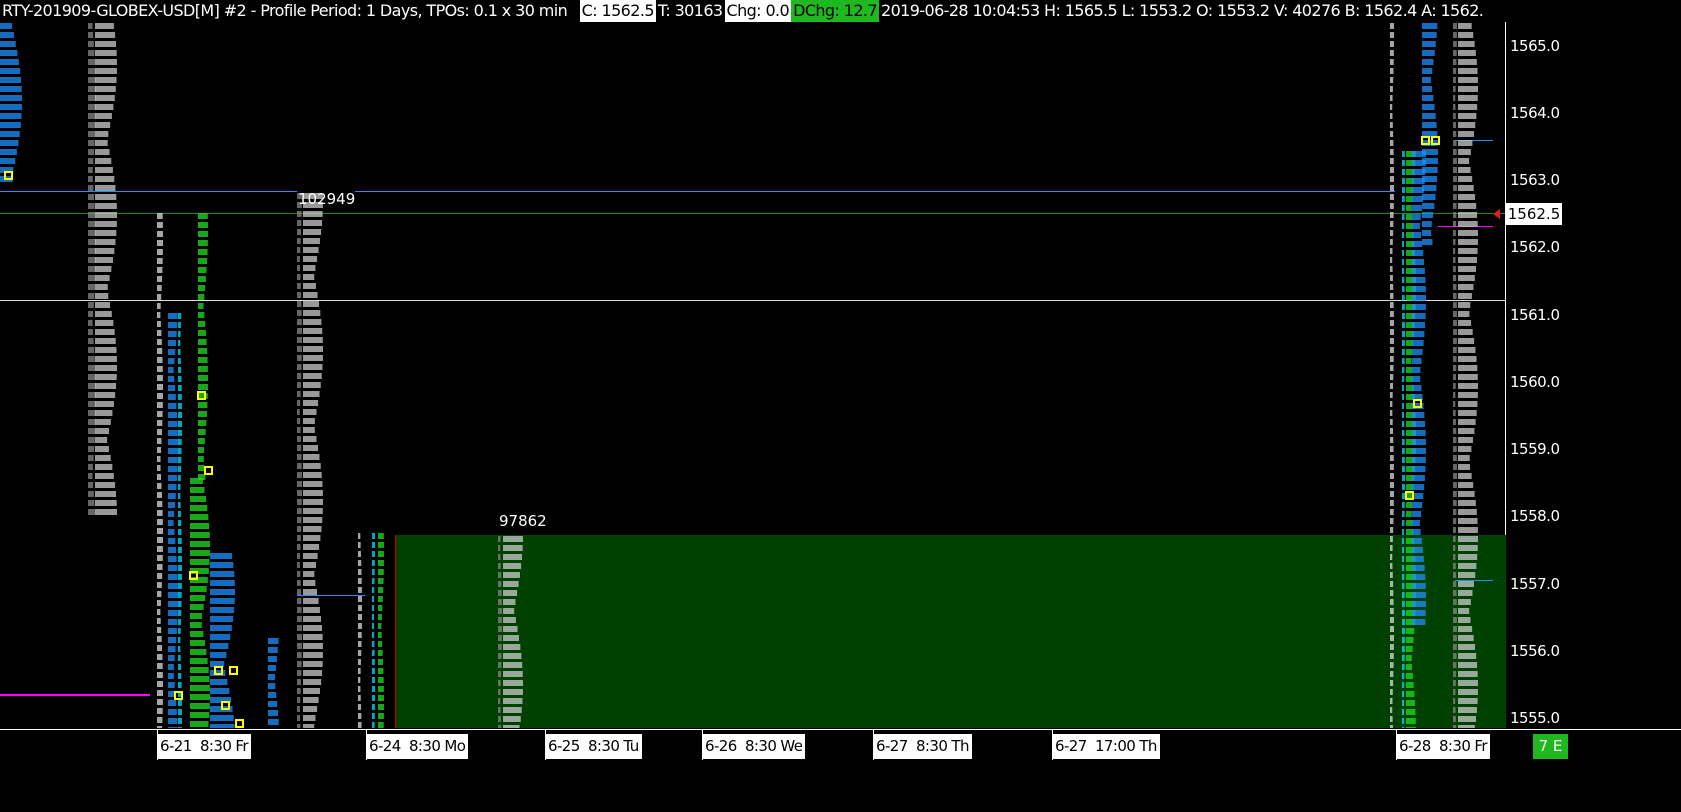 The width and height of the screenshot is (1681, 812). What do you see at coordinates (1534, 214) in the screenshot?
I see `current-price-marker: 1562.5` at bounding box center [1534, 214].